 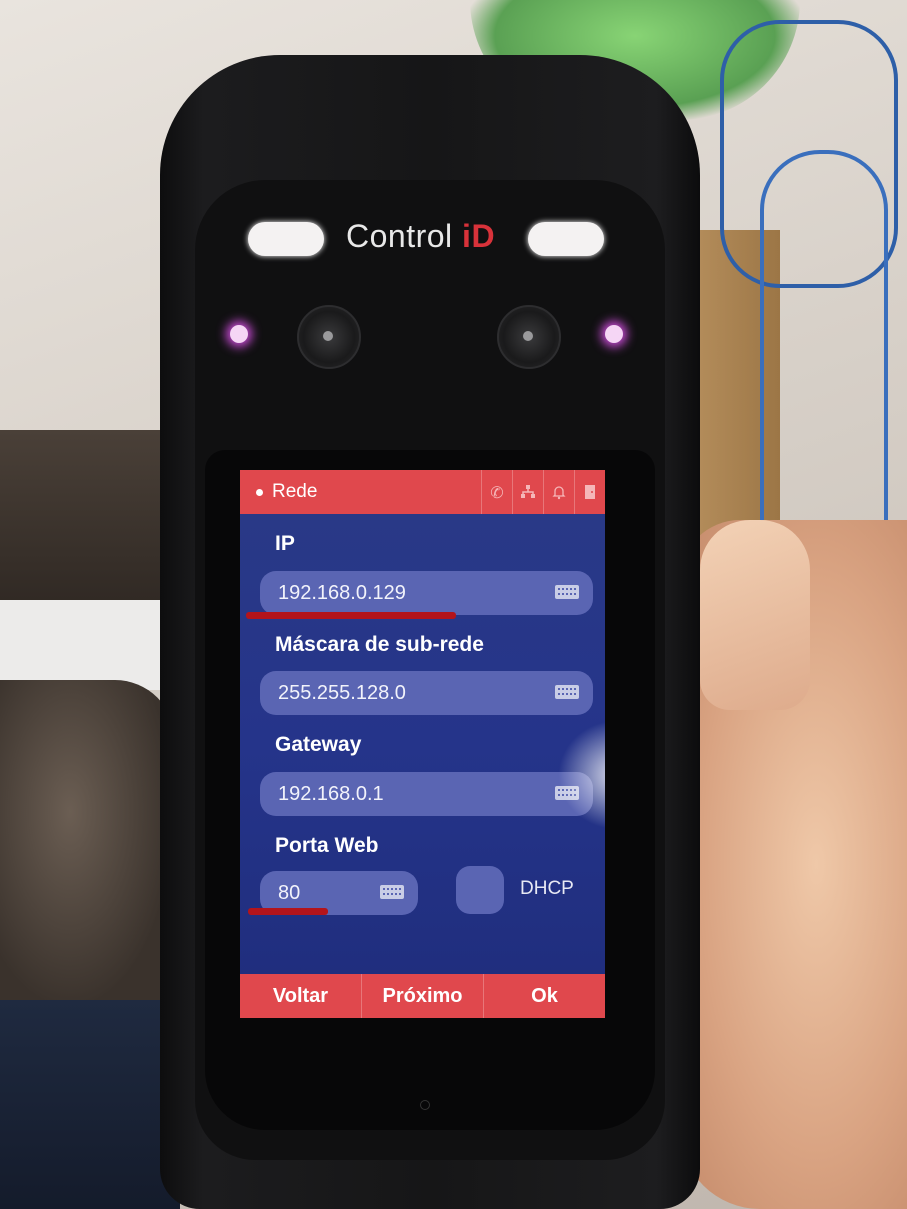 I want to click on right-indicator-led, so click(x=614, y=334).